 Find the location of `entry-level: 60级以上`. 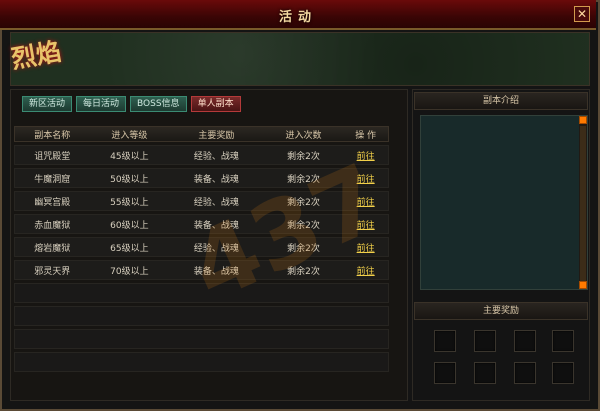

entry-level: 60级以上 is located at coordinates (129, 225).